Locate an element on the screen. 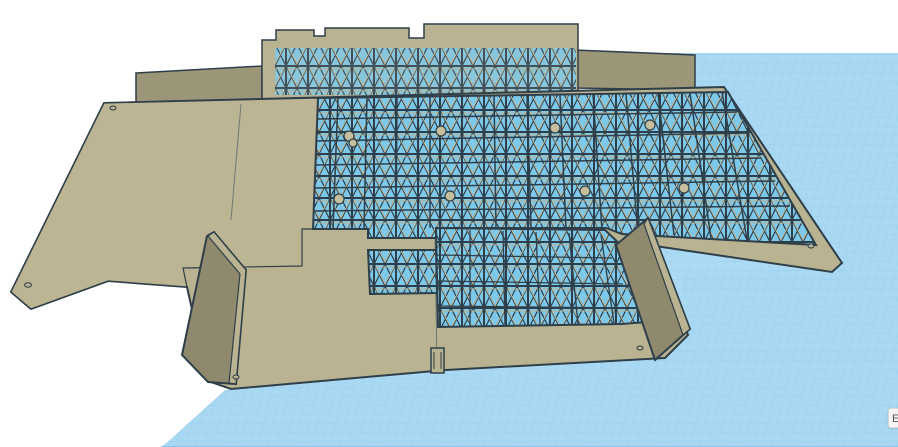 This screenshot has height=447, width=898. edge-tab-label: E is located at coordinates (895, 419).